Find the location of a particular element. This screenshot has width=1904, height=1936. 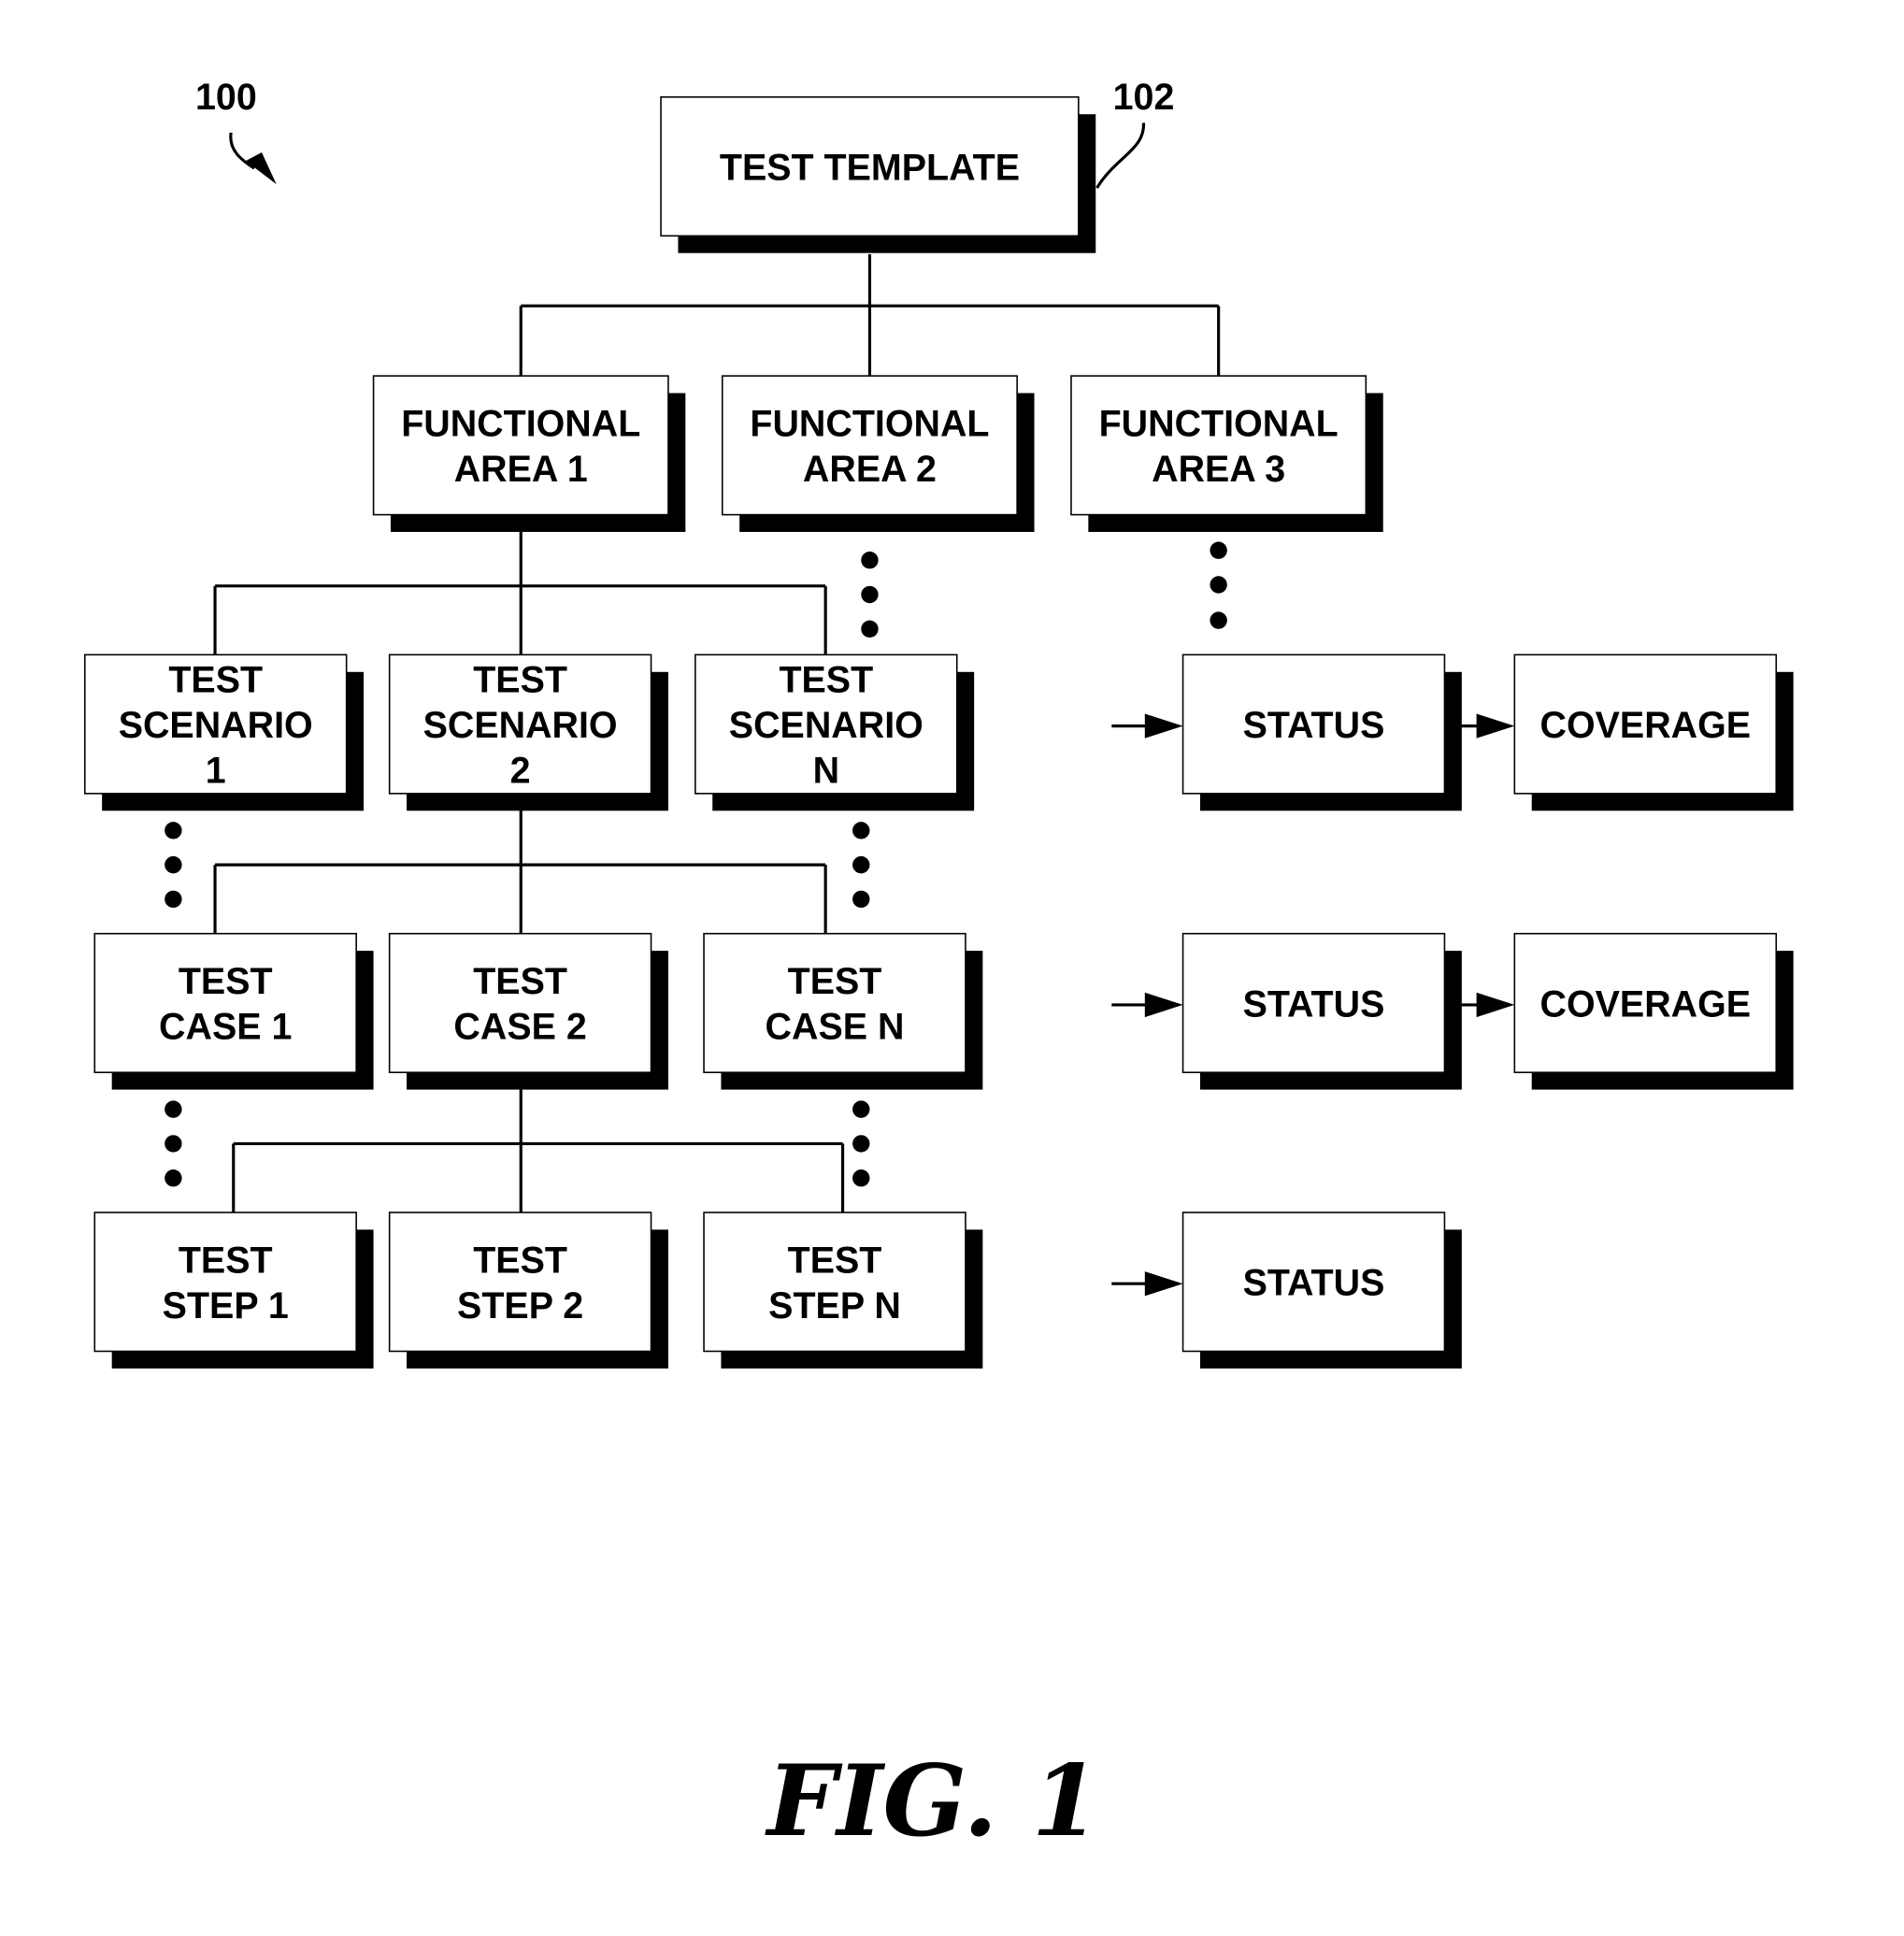

functional-area-box-label: AREA 2 is located at coordinates (870, 469).